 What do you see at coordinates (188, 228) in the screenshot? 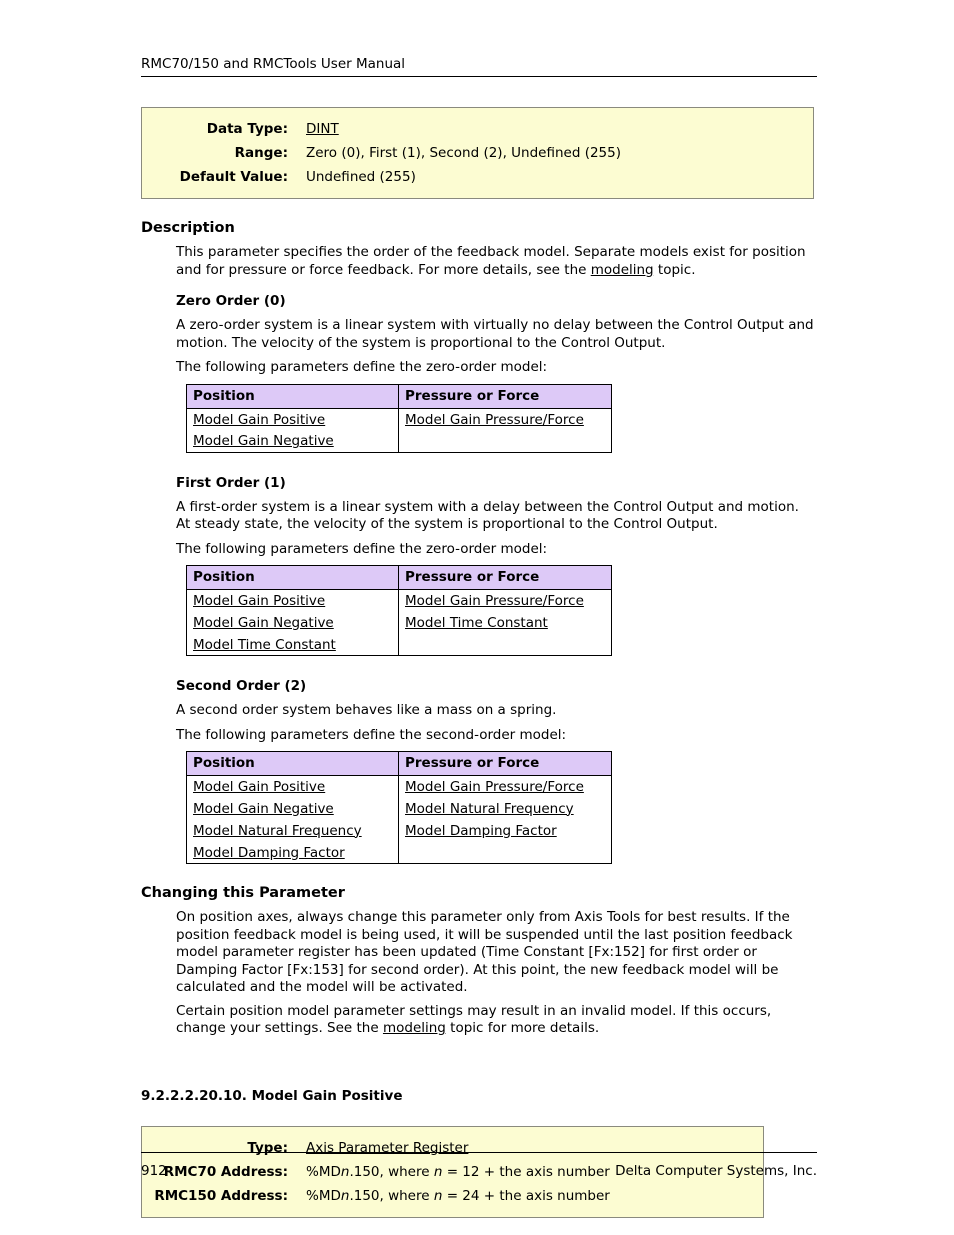
I see `heading-description: Description` at bounding box center [188, 228].